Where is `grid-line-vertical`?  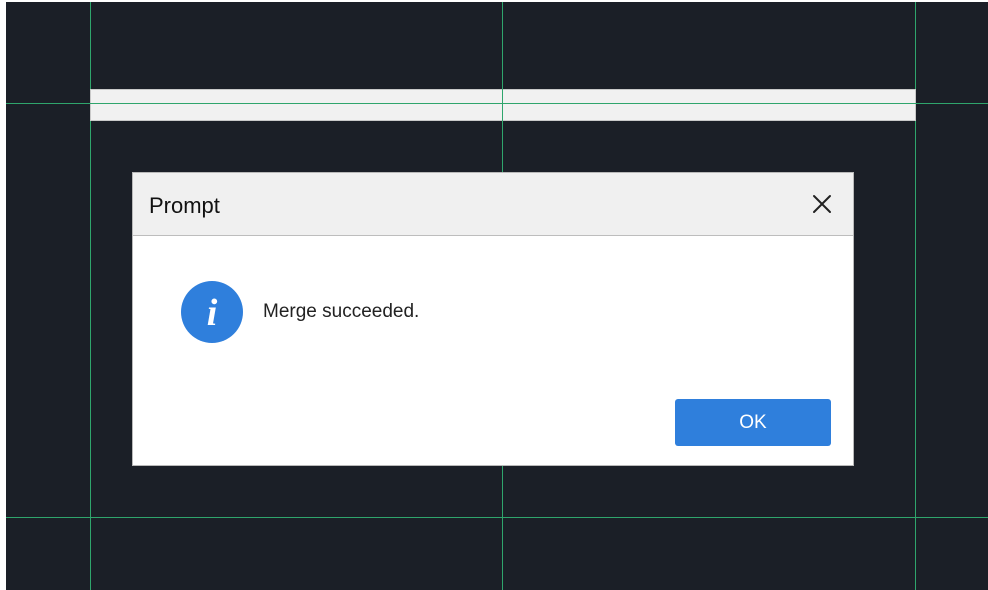
grid-line-vertical is located at coordinates (502, 105).